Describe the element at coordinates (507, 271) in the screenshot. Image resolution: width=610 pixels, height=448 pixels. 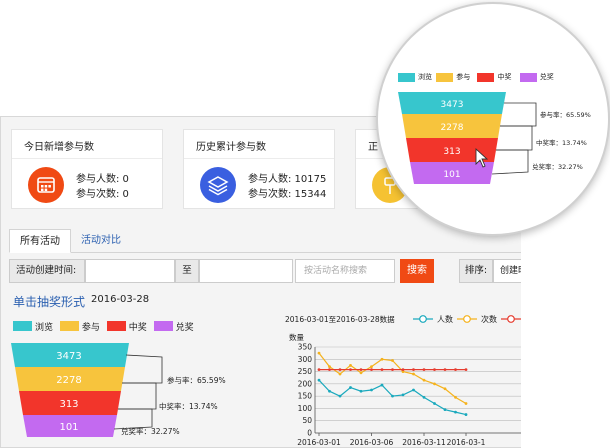
I see `sort-select: 创建时` at that location.